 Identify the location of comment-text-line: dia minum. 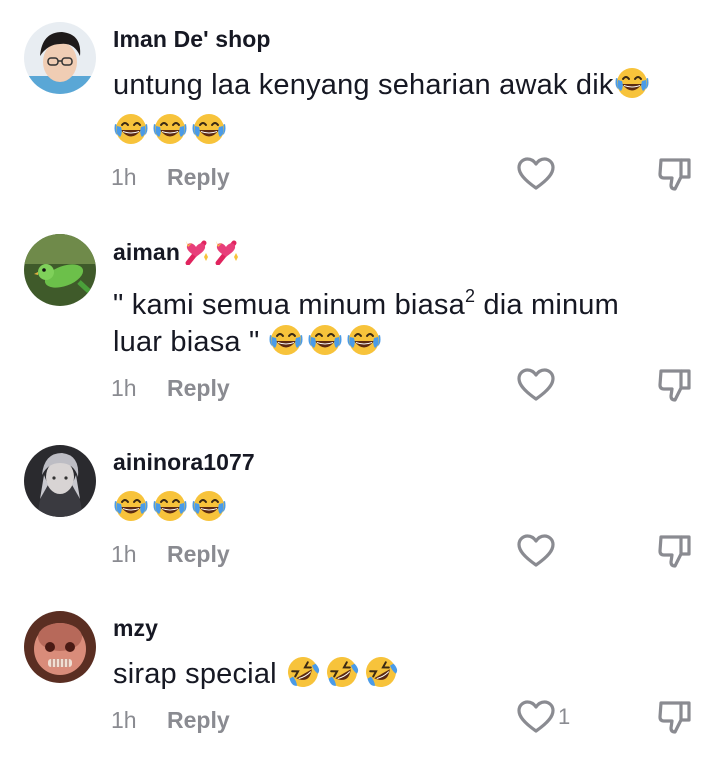
(547, 305).